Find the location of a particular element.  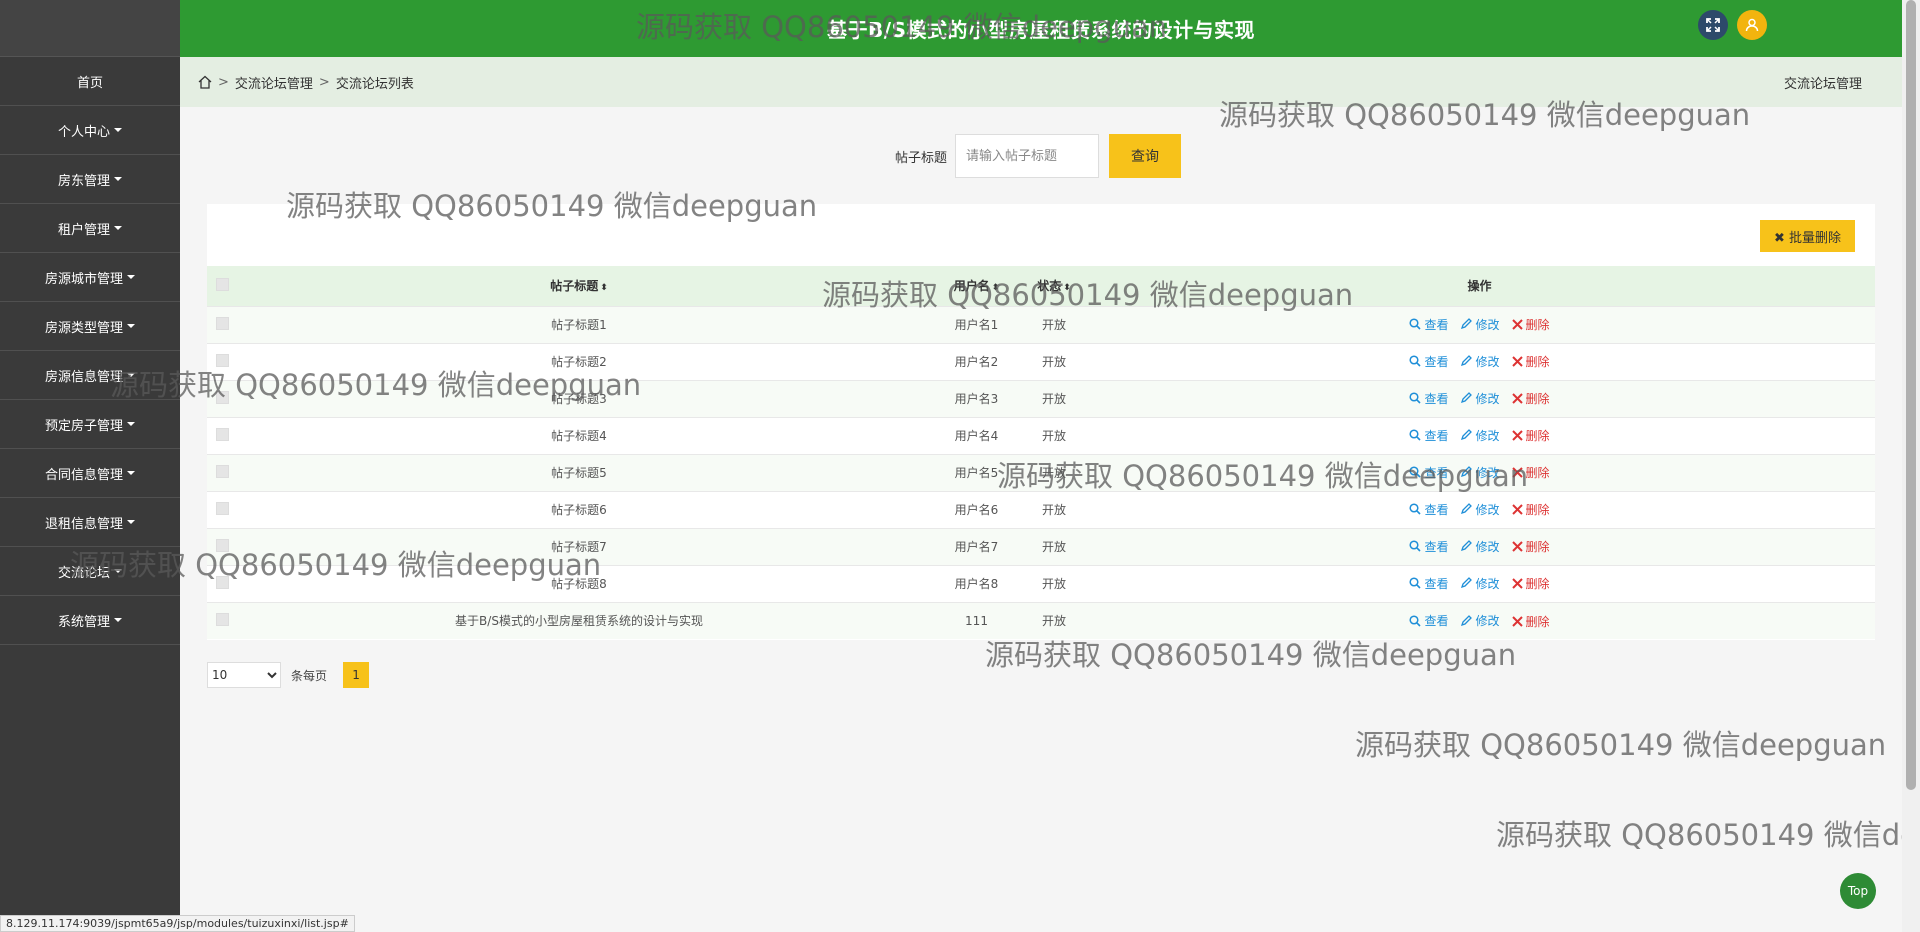

sidebar-item: 预定房子管理 is located at coordinates (90, 424).